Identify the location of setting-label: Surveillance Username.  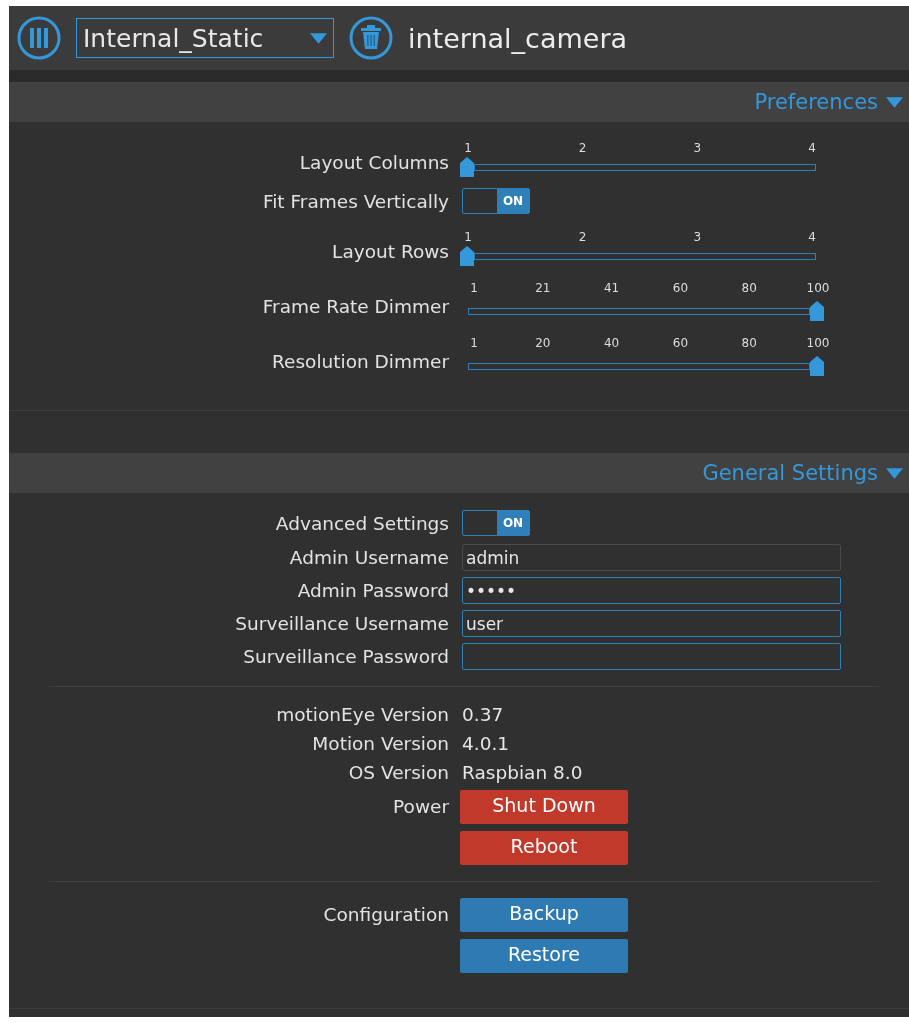
(341, 623).